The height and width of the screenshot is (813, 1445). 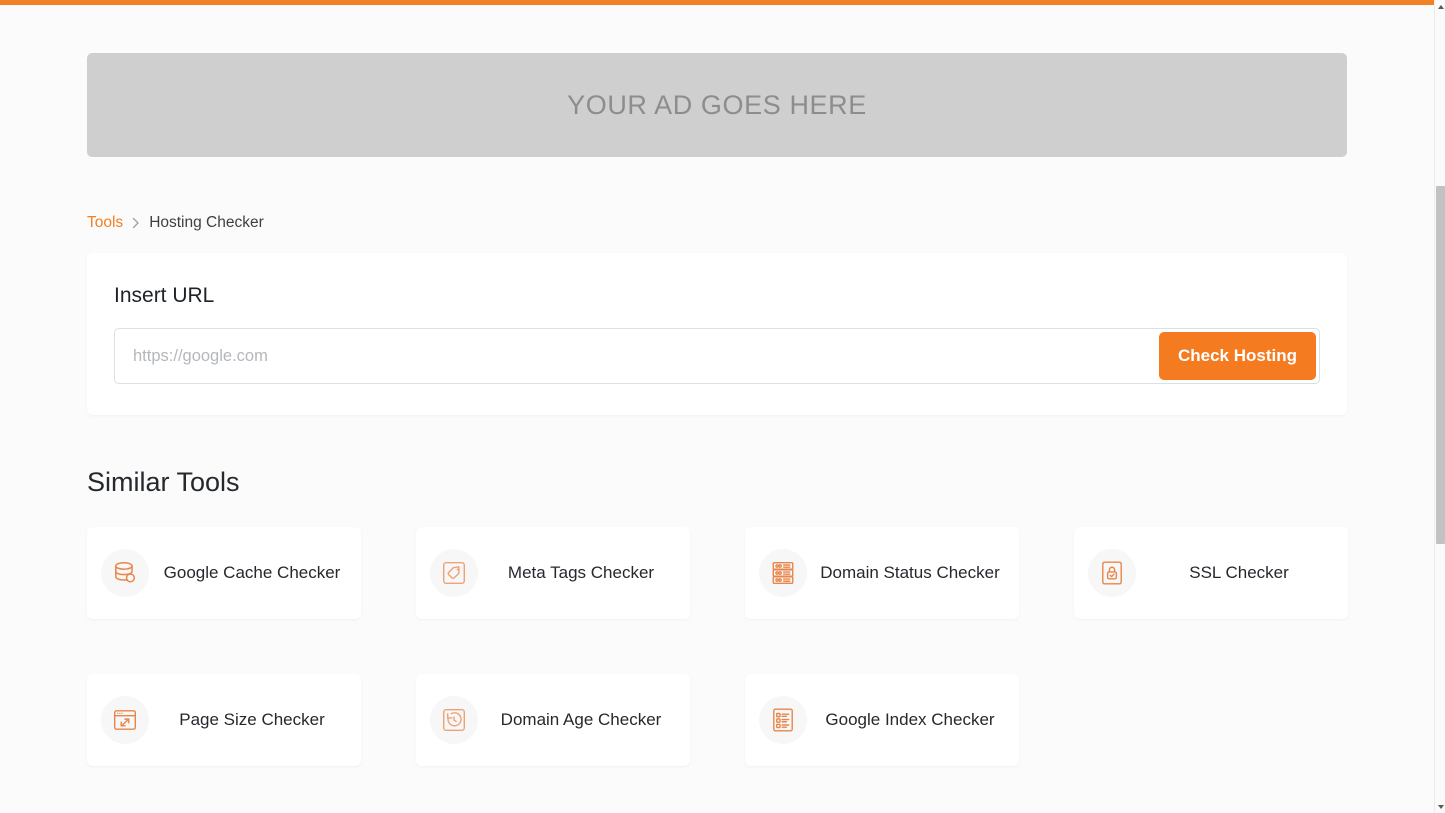 I want to click on tool-card-domain-status-checker: Domain Status Checker, so click(x=882, y=573).